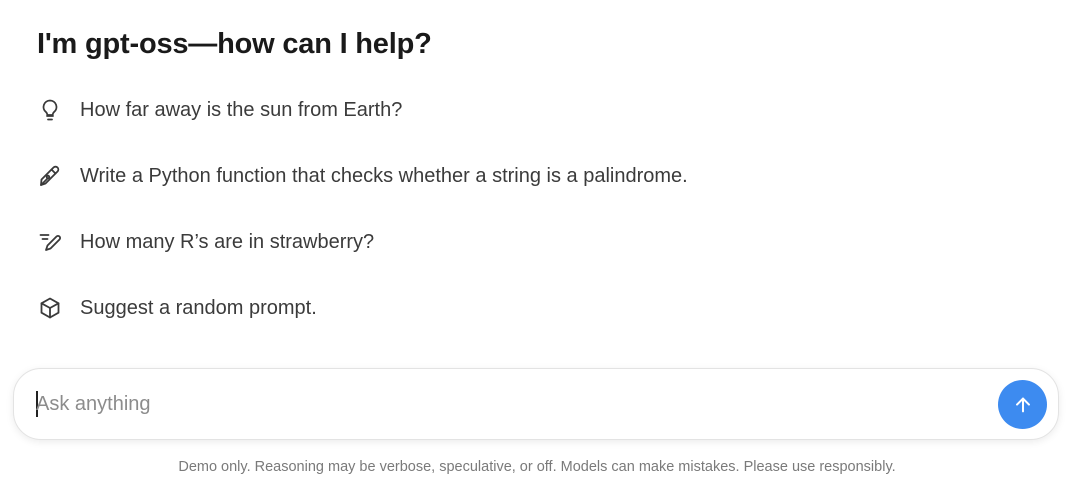 This screenshot has width=1080, height=490. Describe the element at coordinates (486, 242) in the screenshot. I see `suggestion-item-strawberry: How many R’s are in strawberry?` at that location.